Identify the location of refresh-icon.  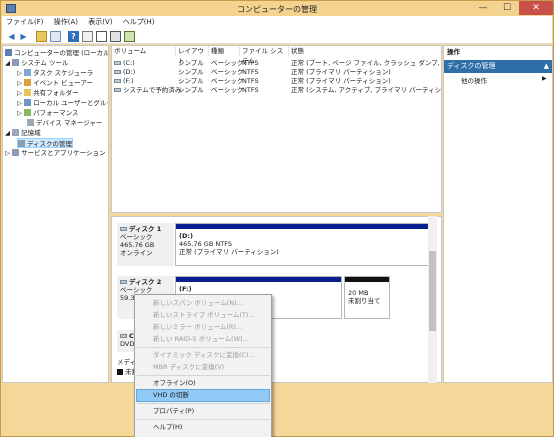
(101, 36).